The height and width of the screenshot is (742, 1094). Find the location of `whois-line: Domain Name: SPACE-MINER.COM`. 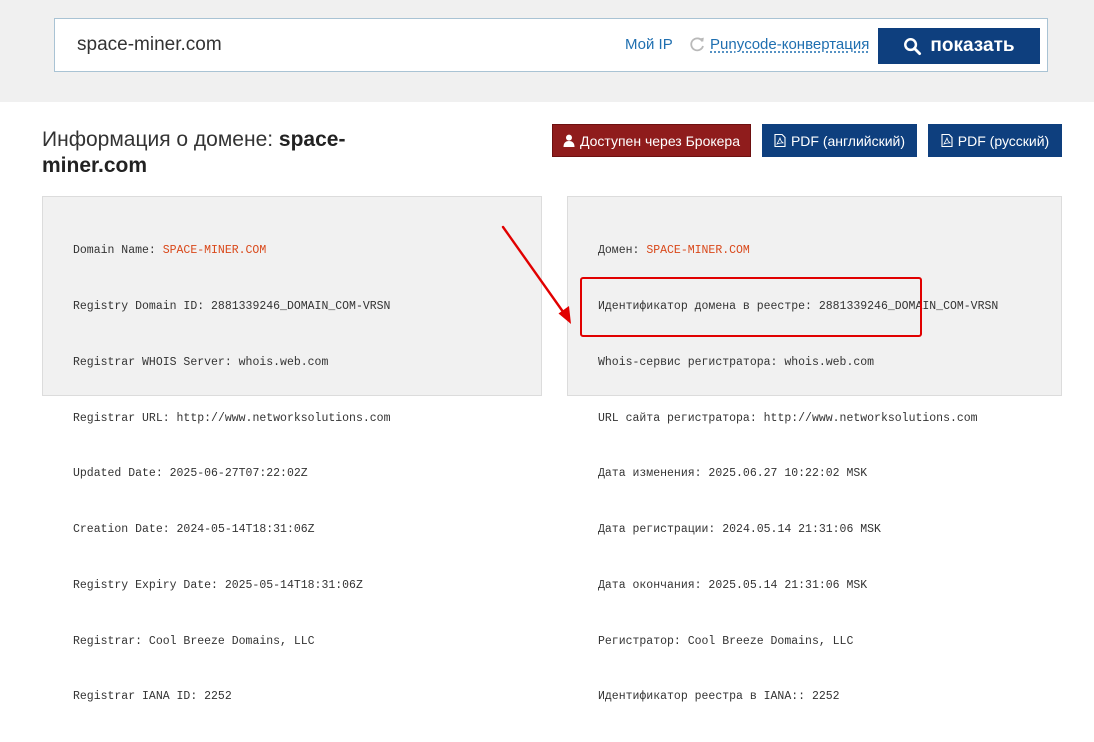

whois-line: Domain Name: SPACE-MINER.COM is located at coordinates (231, 251).